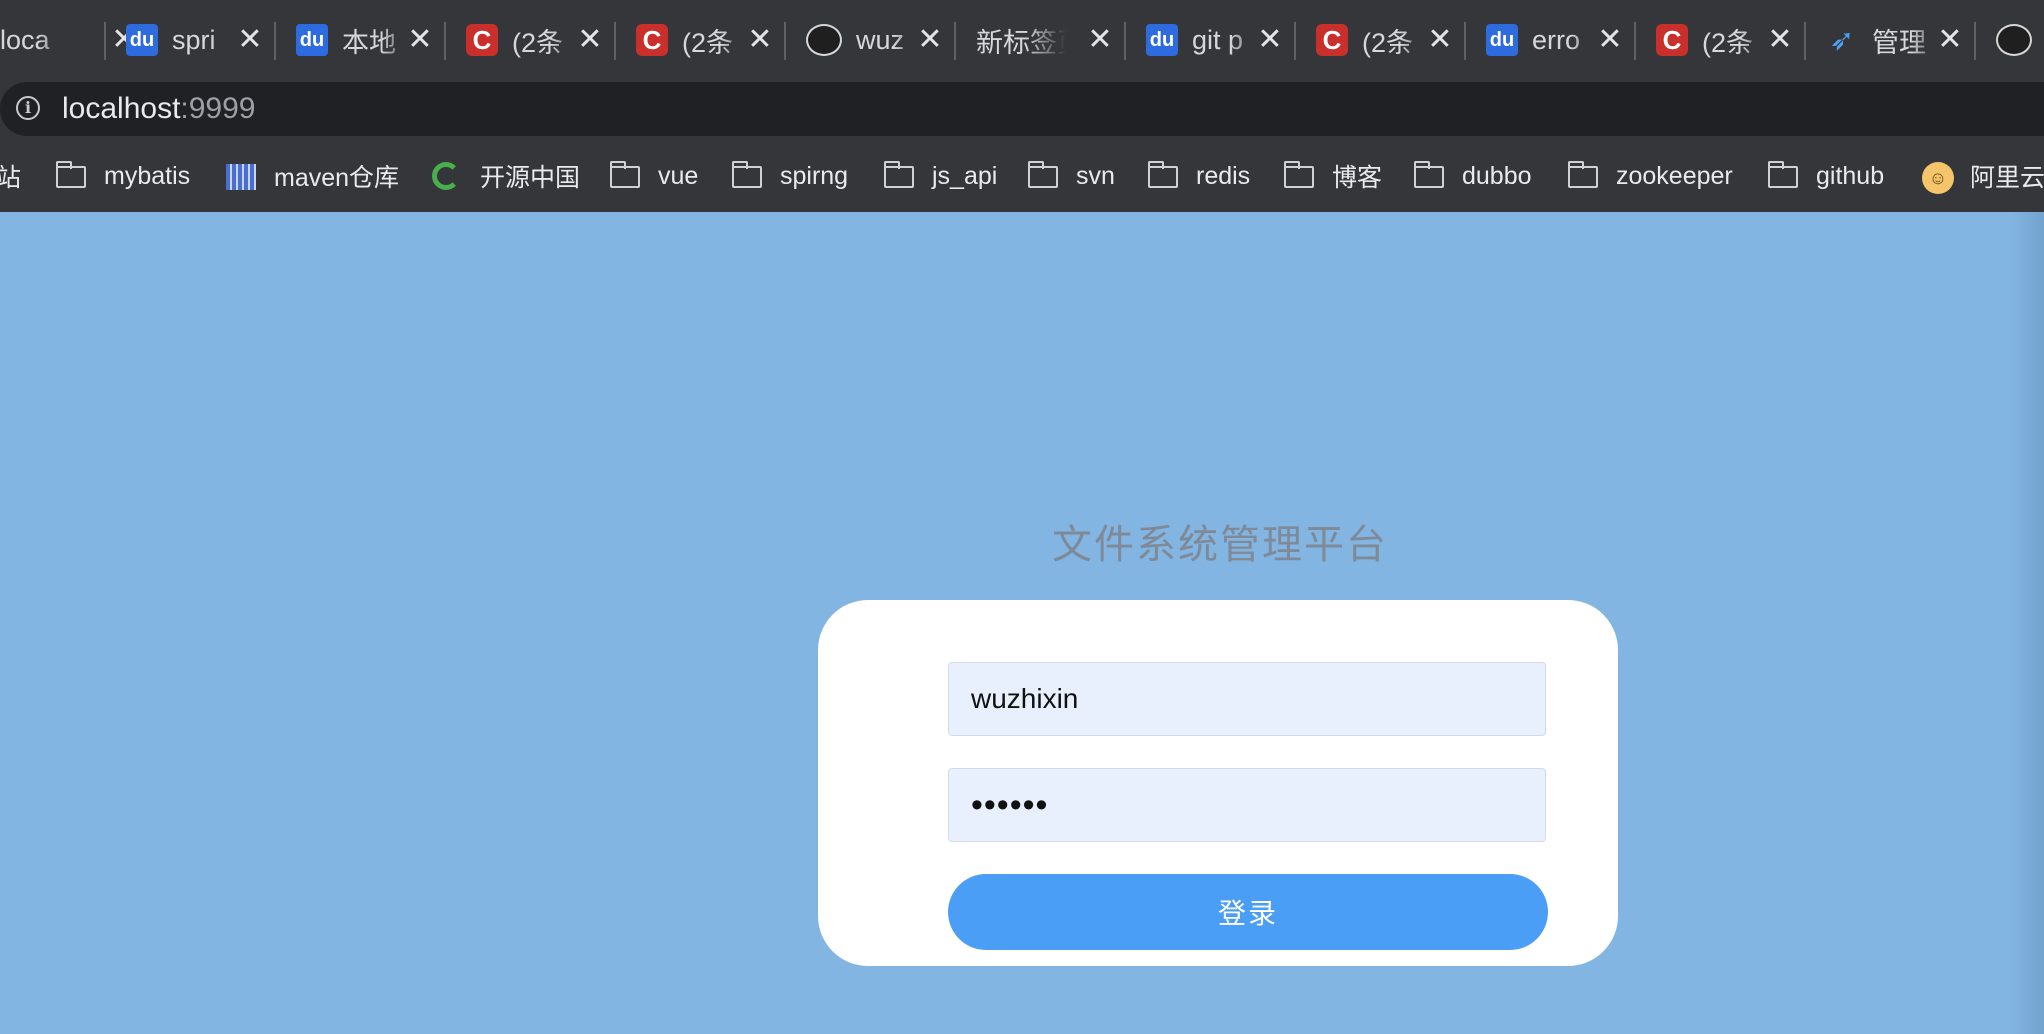  What do you see at coordinates (121, 108) in the screenshot?
I see `url-host: localhost` at bounding box center [121, 108].